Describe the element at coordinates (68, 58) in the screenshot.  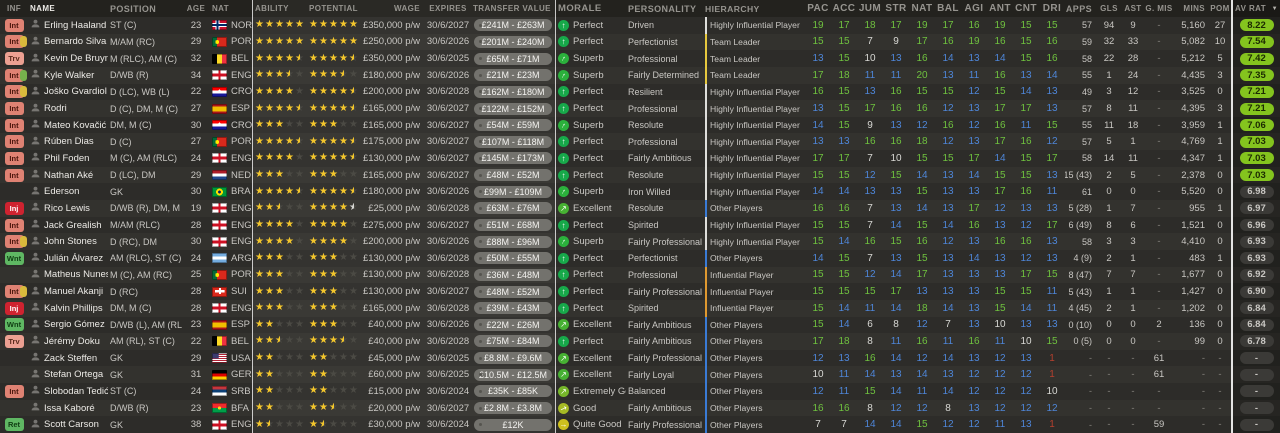
I see `player-name-cell: Kevin De Bruyne` at that location.